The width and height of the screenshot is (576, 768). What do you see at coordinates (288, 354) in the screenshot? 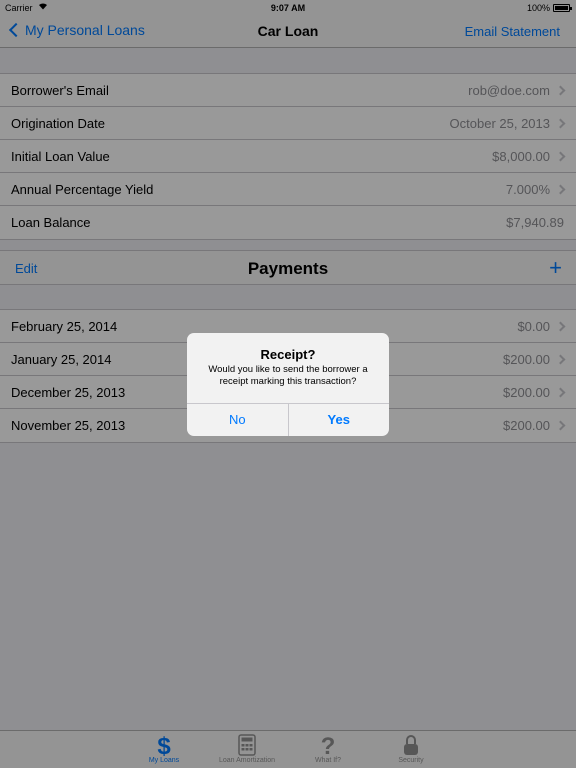
I see `alert-title: Receipt?` at bounding box center [288, 354].